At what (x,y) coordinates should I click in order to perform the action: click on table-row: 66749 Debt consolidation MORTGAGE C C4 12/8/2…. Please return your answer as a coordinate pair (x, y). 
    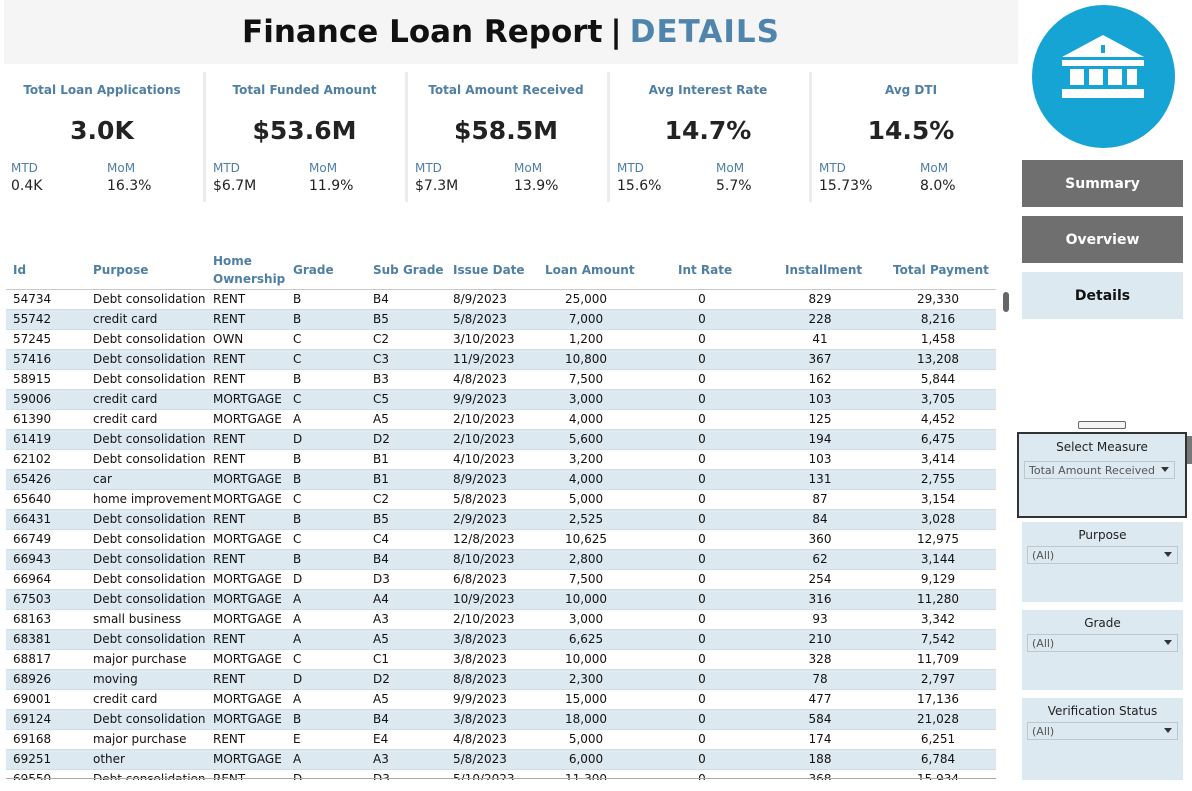
    Looking at the image, I should click on (501, 540).